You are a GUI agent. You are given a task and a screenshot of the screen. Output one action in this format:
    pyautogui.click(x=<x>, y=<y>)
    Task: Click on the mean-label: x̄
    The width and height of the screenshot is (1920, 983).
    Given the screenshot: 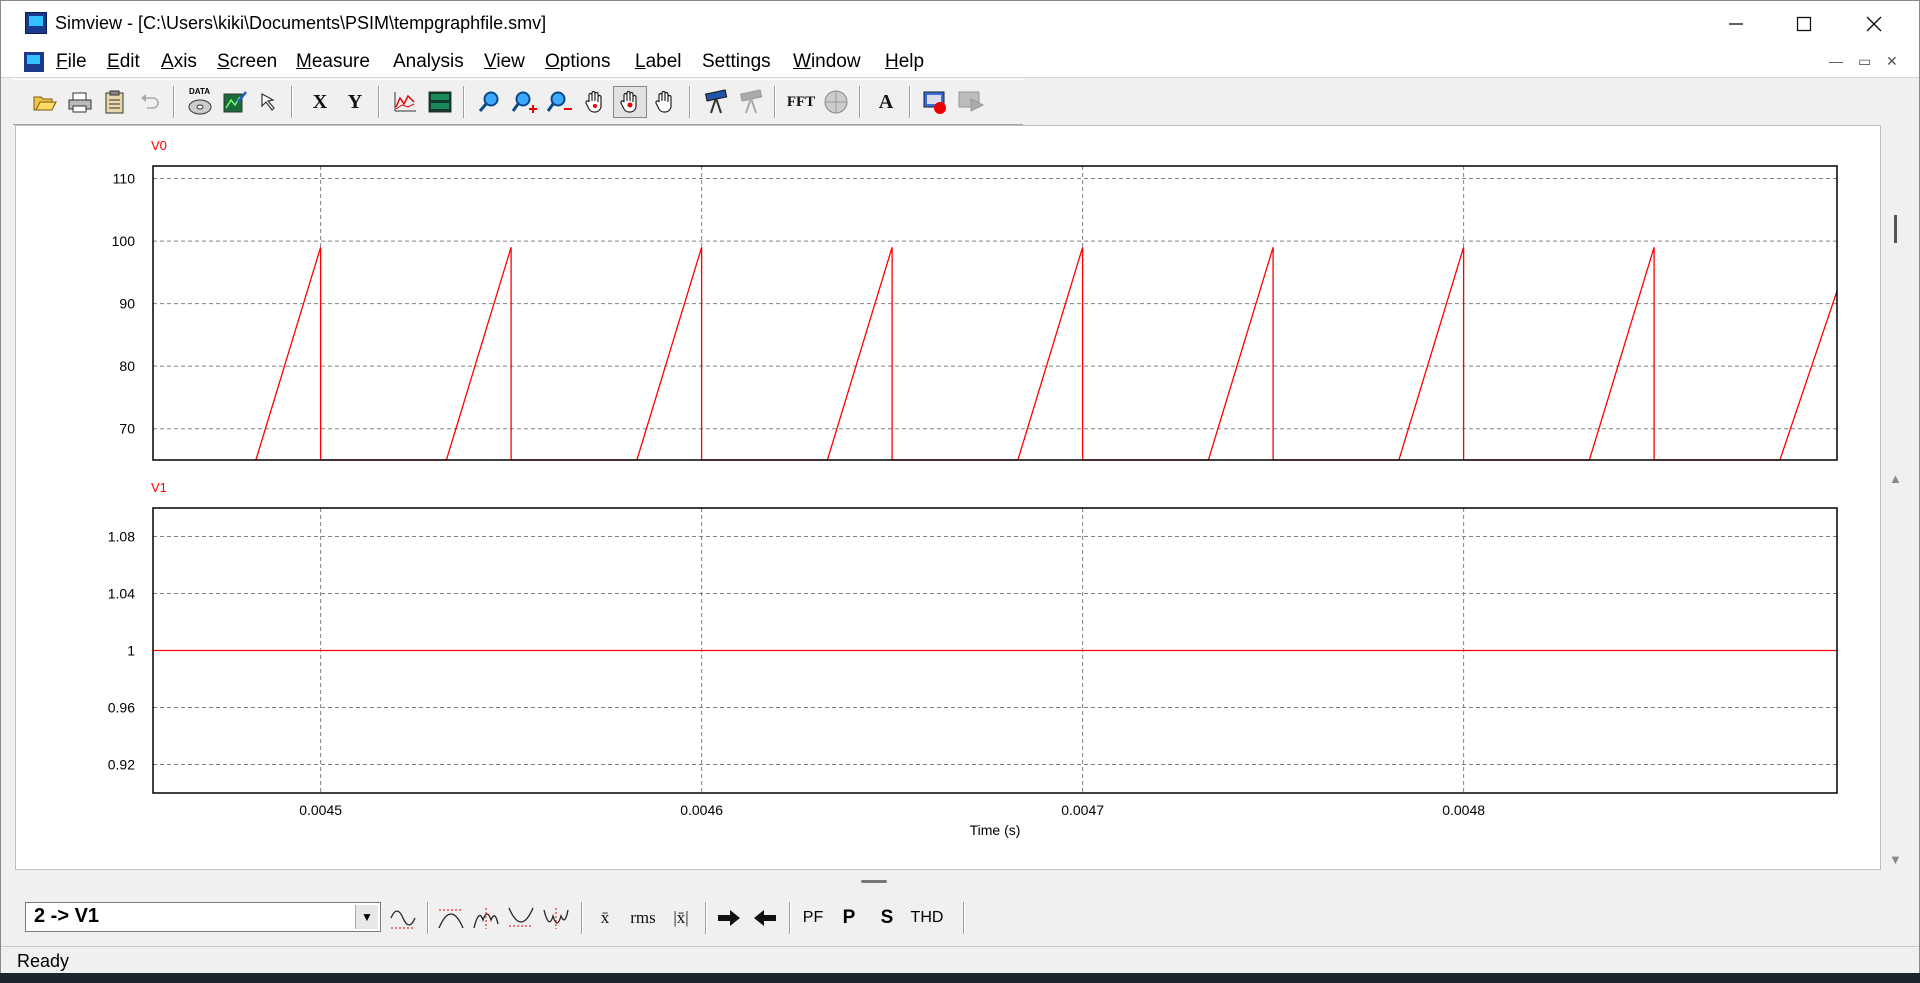 What is the action you would take?
    pyautogui.click(x=605, y=917)
    